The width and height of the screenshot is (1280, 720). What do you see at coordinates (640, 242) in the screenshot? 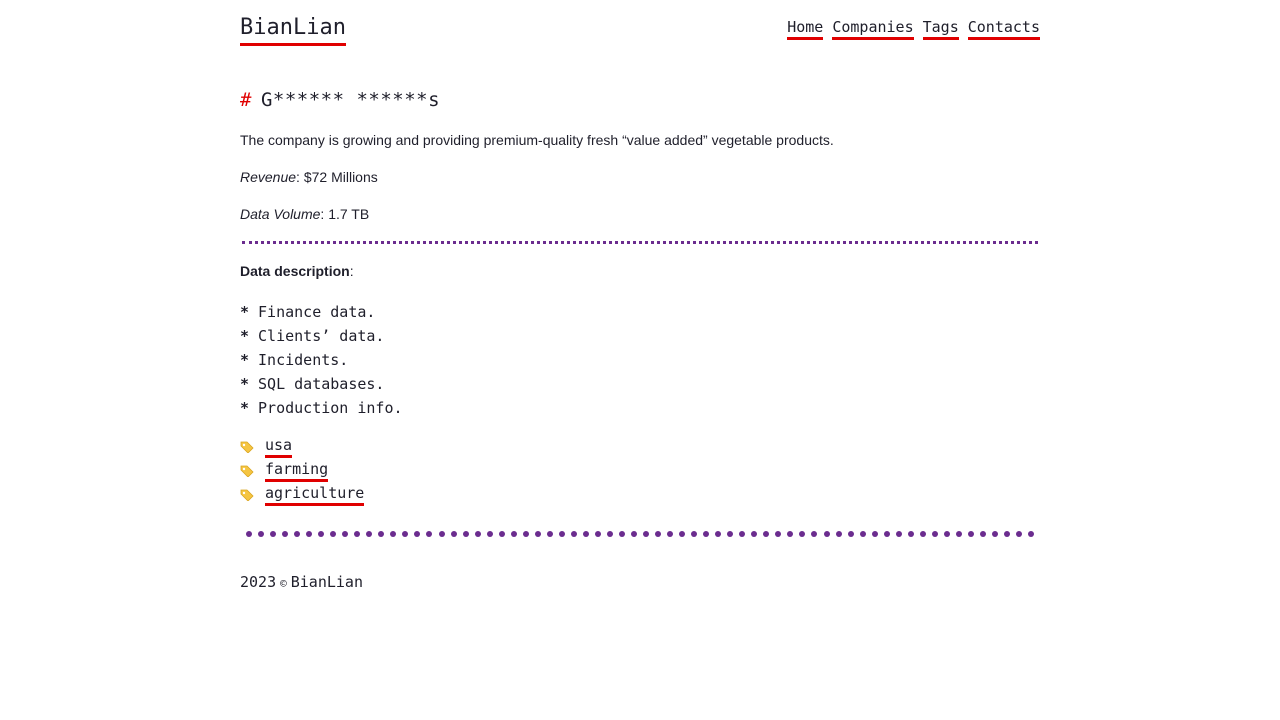
I see `section-divider` at bounding box center [640, 242].